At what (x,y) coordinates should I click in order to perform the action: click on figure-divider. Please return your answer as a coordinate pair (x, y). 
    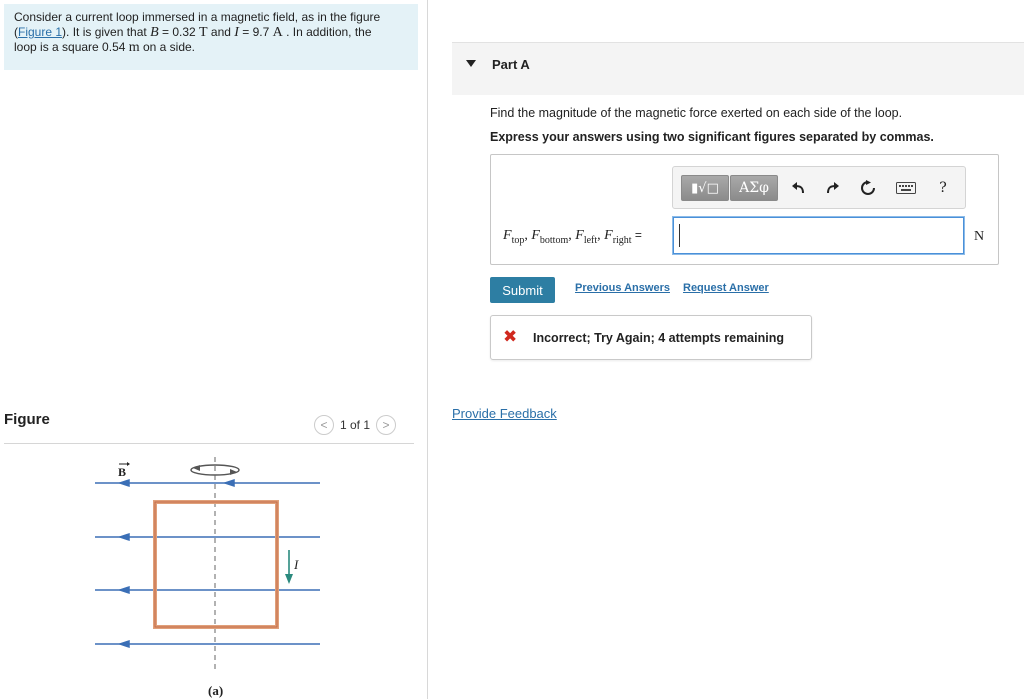
    Looking at the image, I should click on (209, 443).